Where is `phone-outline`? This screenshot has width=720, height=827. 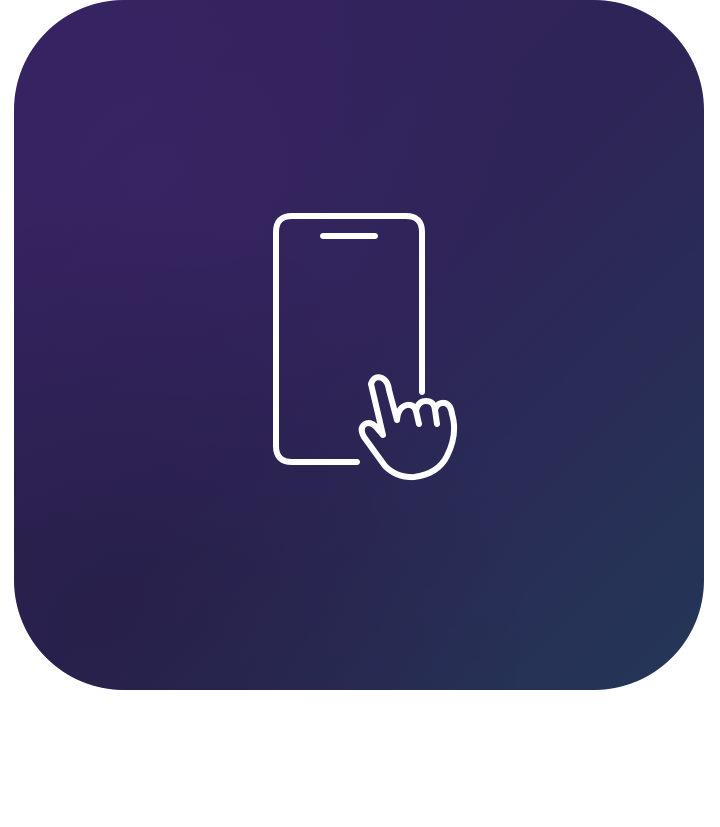
phone-outline is located at coordinates (349, 339).